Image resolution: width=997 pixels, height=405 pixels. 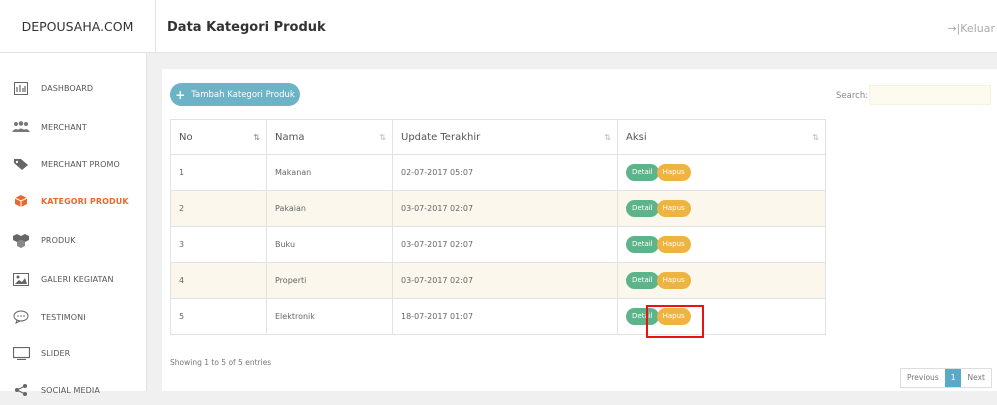 I want to click on sidebar-item-dashboard: DASHBOARD, so click(x=73, y=88).